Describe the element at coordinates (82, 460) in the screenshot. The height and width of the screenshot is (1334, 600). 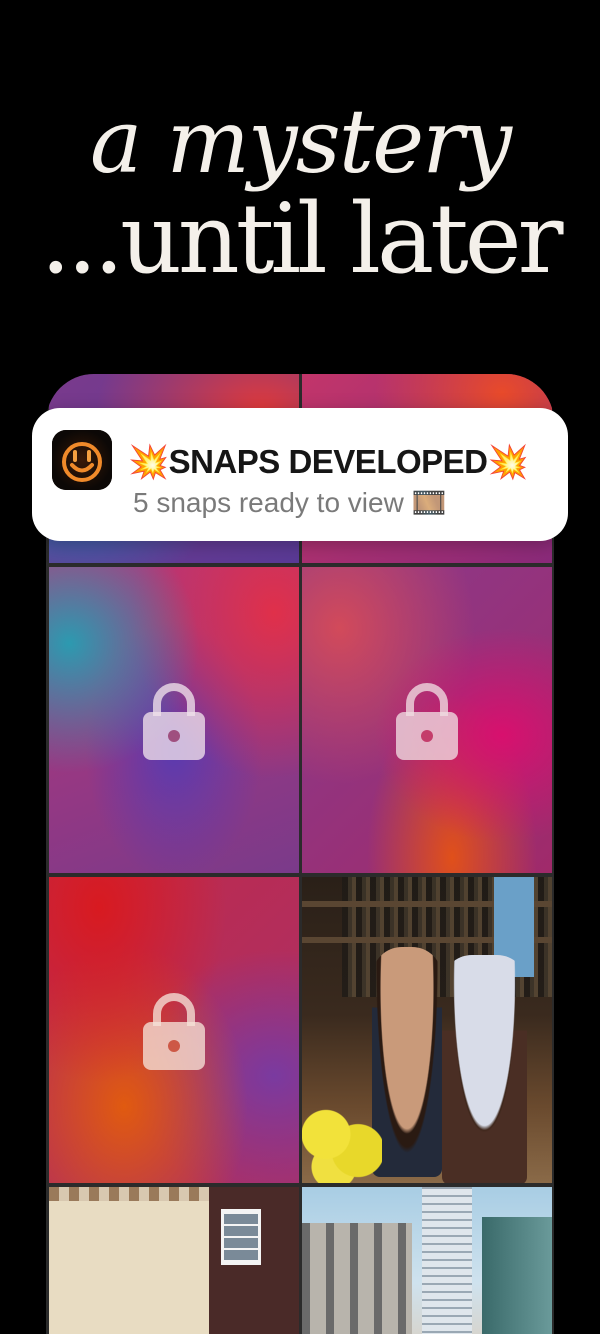
I see `smiley-face-icon` at that location.